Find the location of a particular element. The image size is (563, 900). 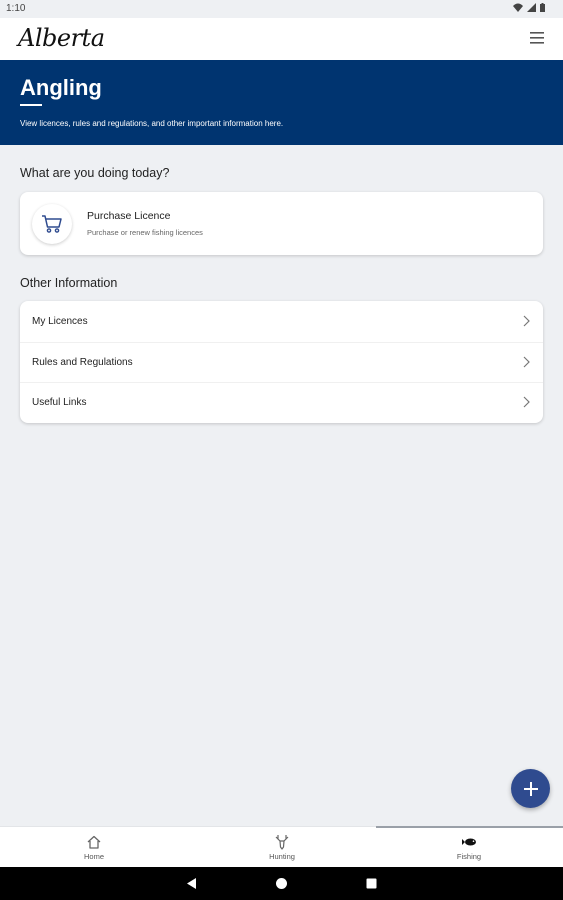

alberta-logo: Alberta is located at coordinates (61, 38).